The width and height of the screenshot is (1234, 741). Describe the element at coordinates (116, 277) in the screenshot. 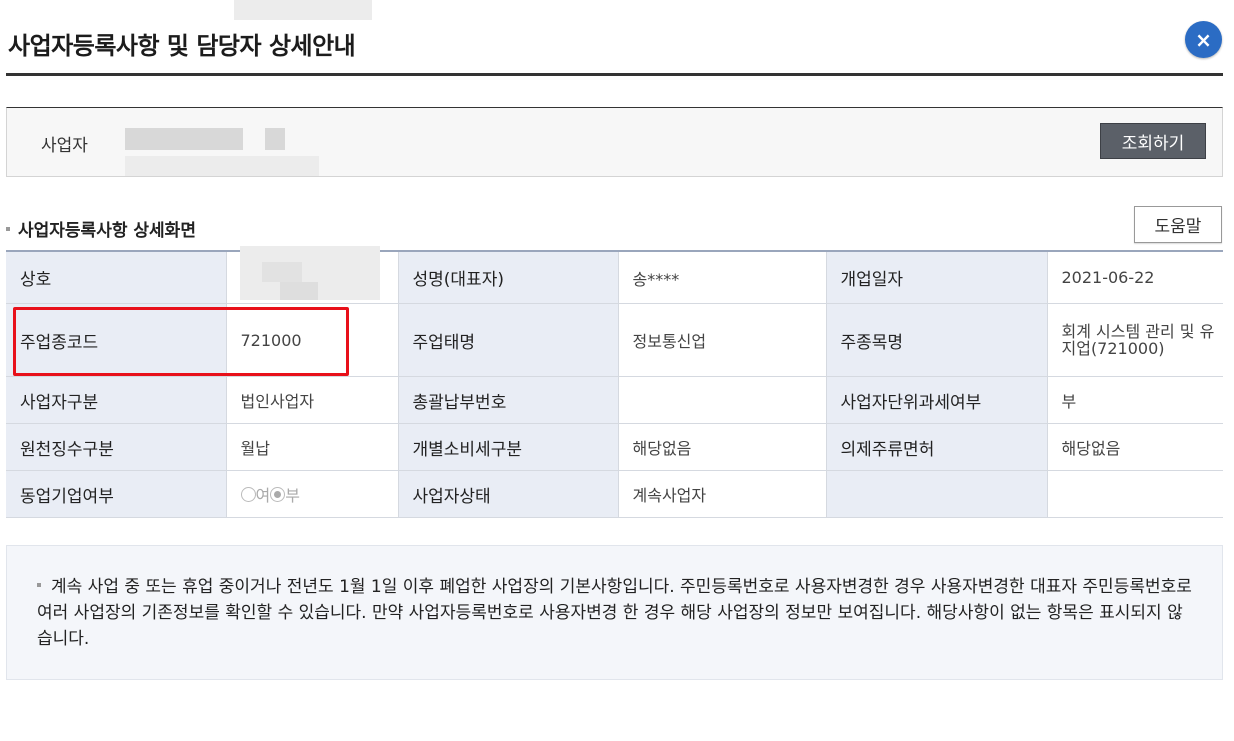

I see `table-header-cell: 상호` at that location.